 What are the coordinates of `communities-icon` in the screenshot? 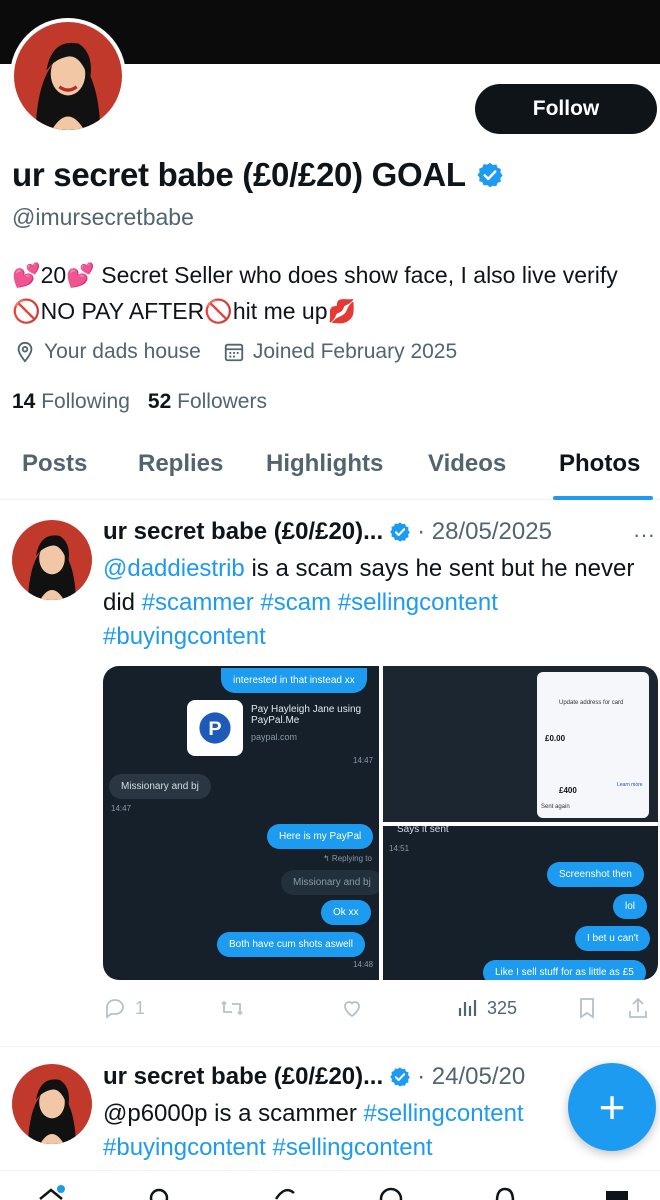 It's located at (391, 1192).